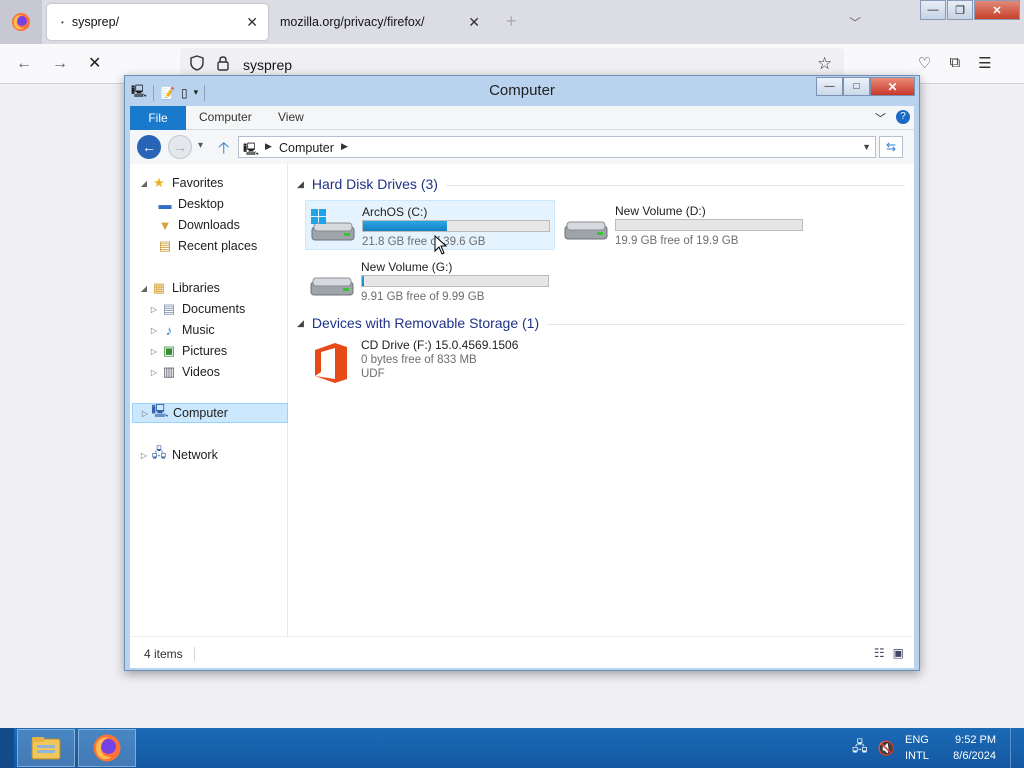  Describe the element at coordinates (960, 10) in the screenshot. I see `restore-button: ❐` at that location.